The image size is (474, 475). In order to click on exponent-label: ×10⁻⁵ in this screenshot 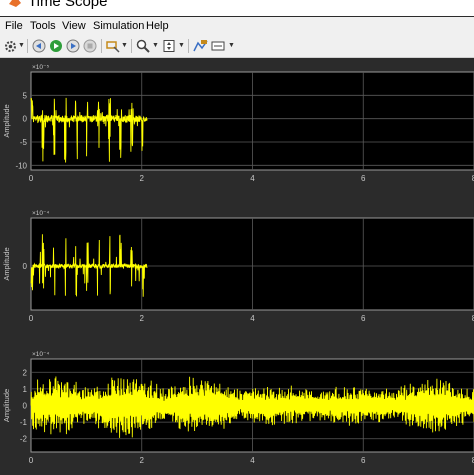, I will do `click(40, 67)`.